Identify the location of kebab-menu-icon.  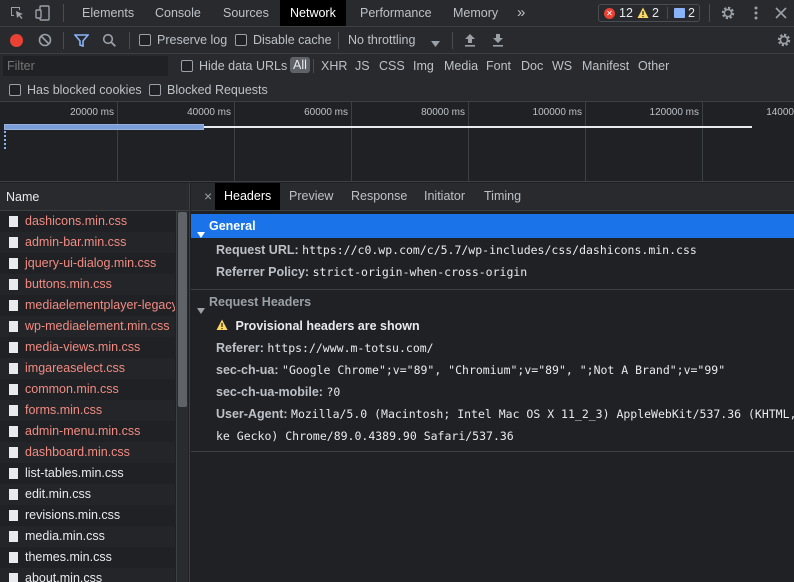
(756, 13).